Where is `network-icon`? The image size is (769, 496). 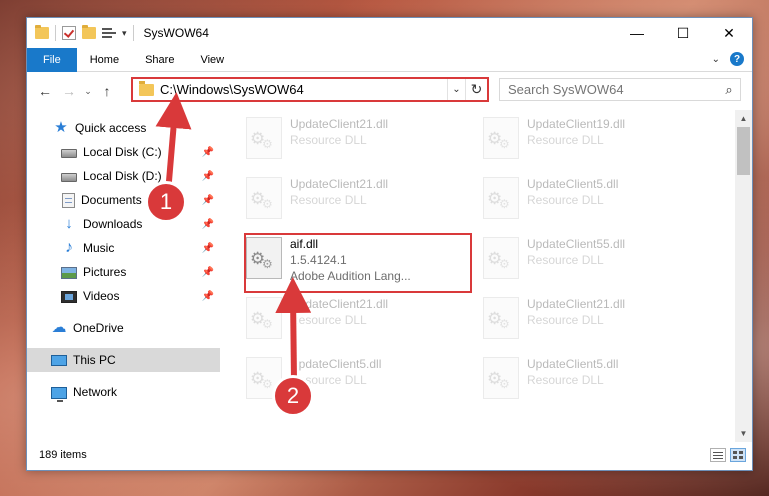 network-icon is located at coordinates (59, 394).